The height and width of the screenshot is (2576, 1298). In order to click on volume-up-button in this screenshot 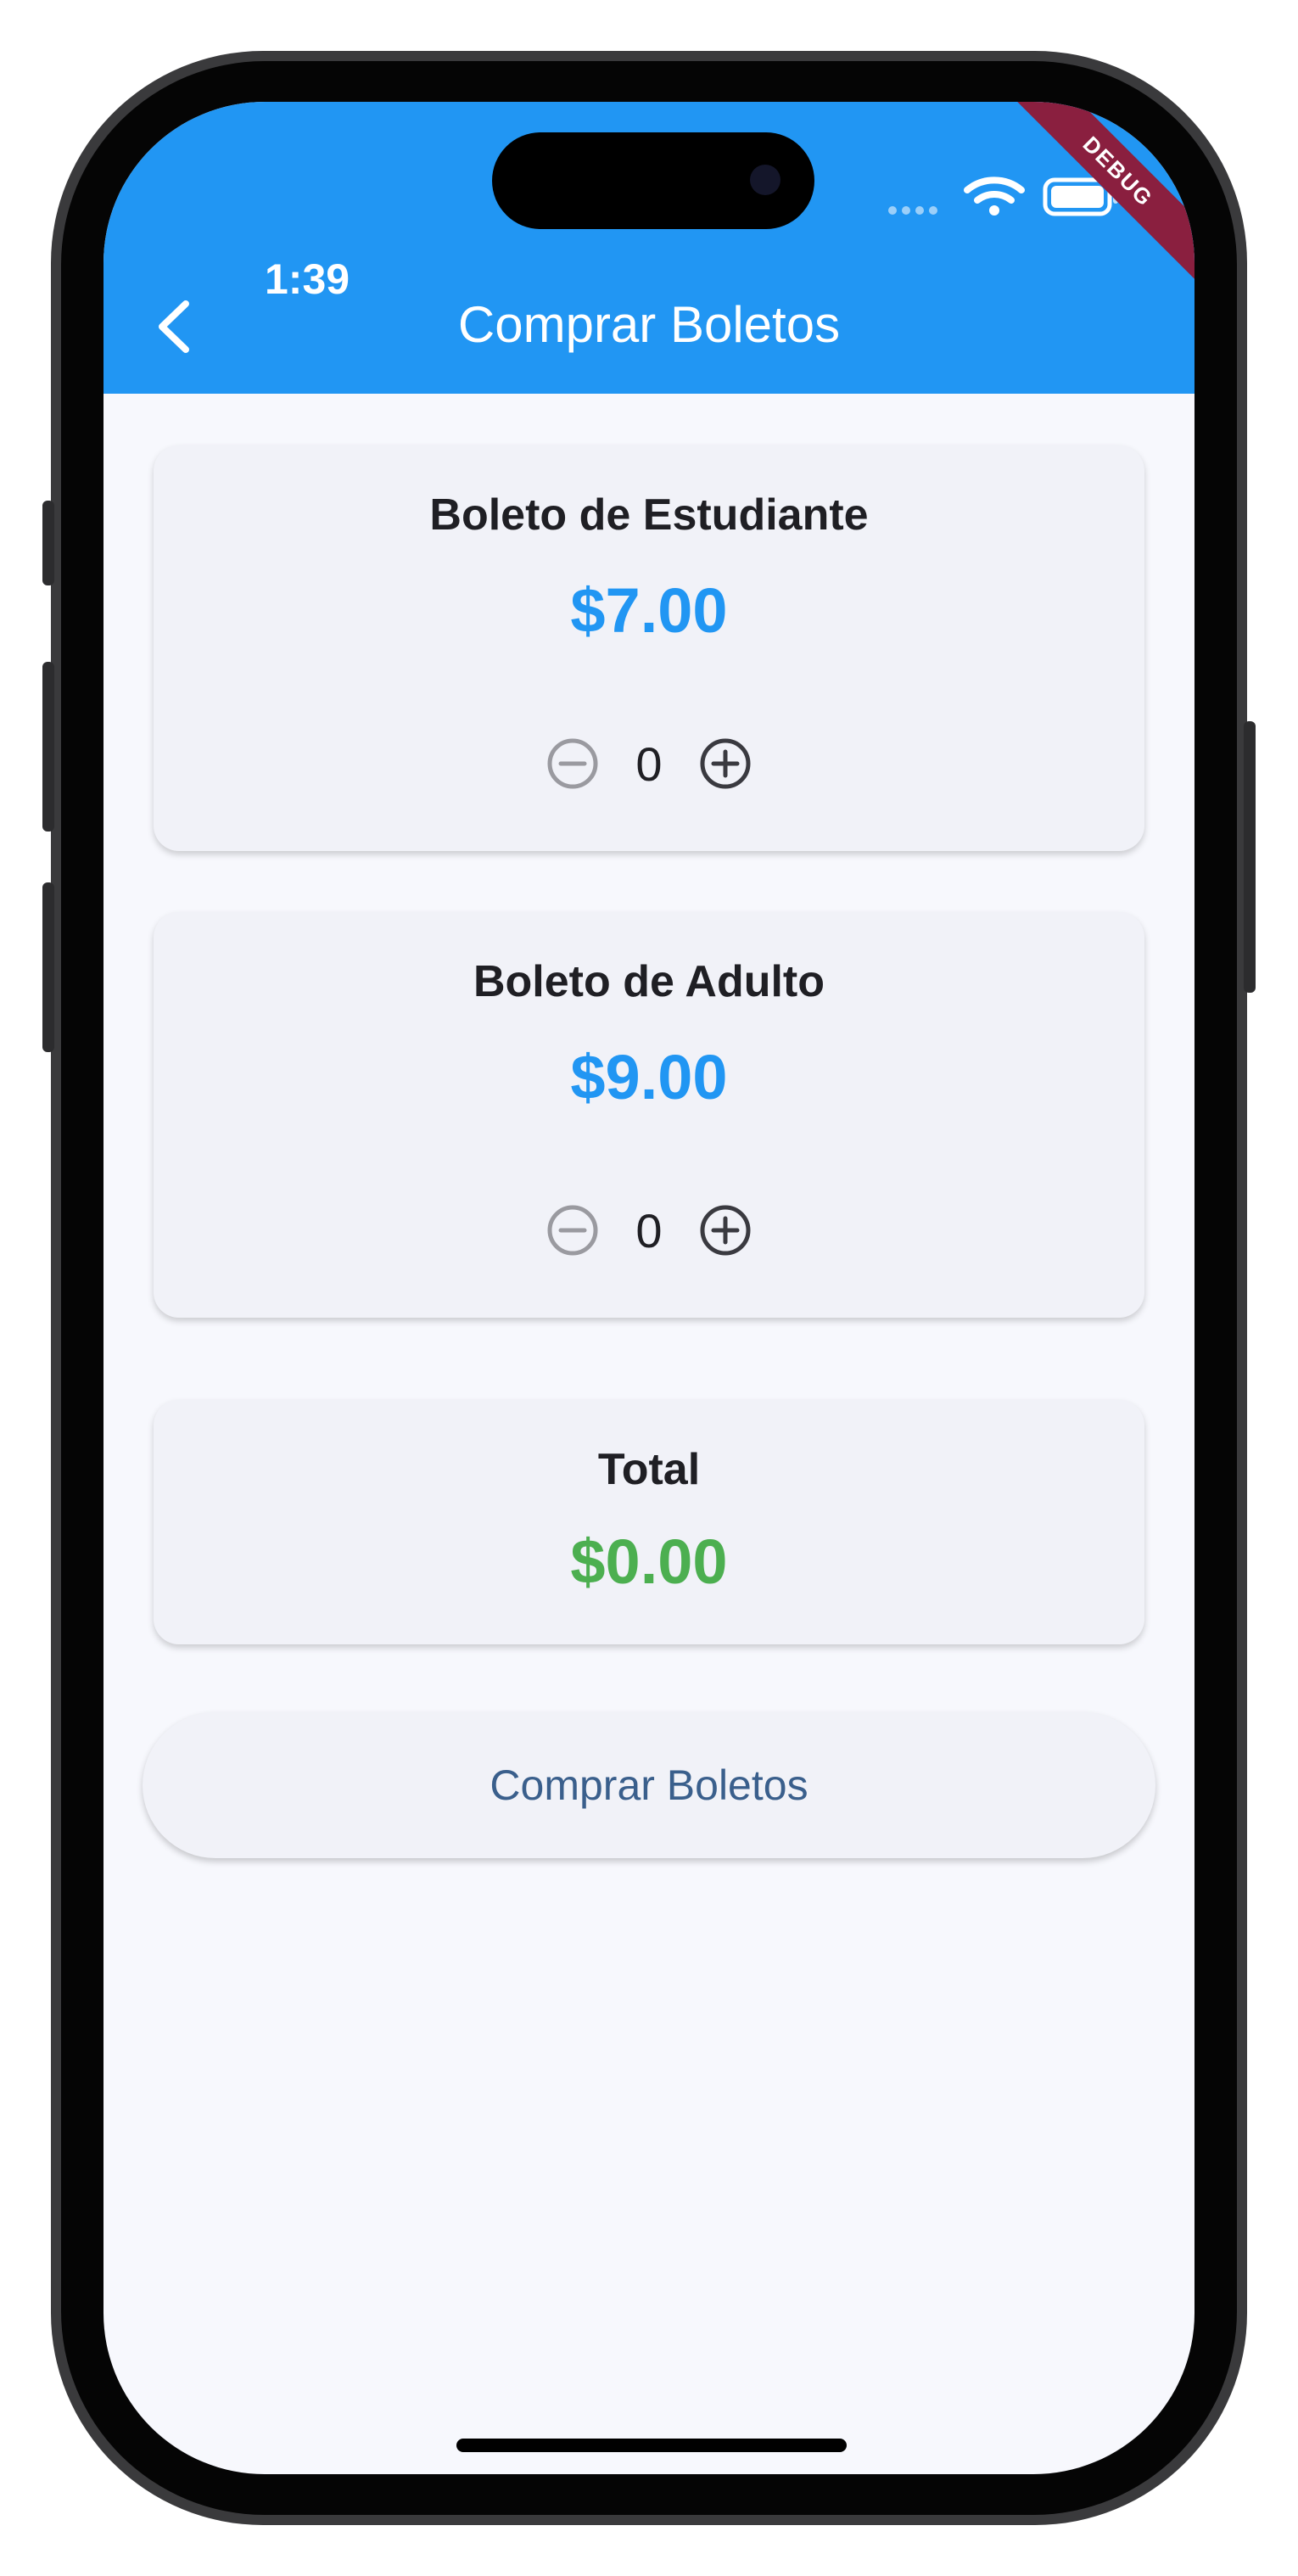, I will do `click(48, 747)`.